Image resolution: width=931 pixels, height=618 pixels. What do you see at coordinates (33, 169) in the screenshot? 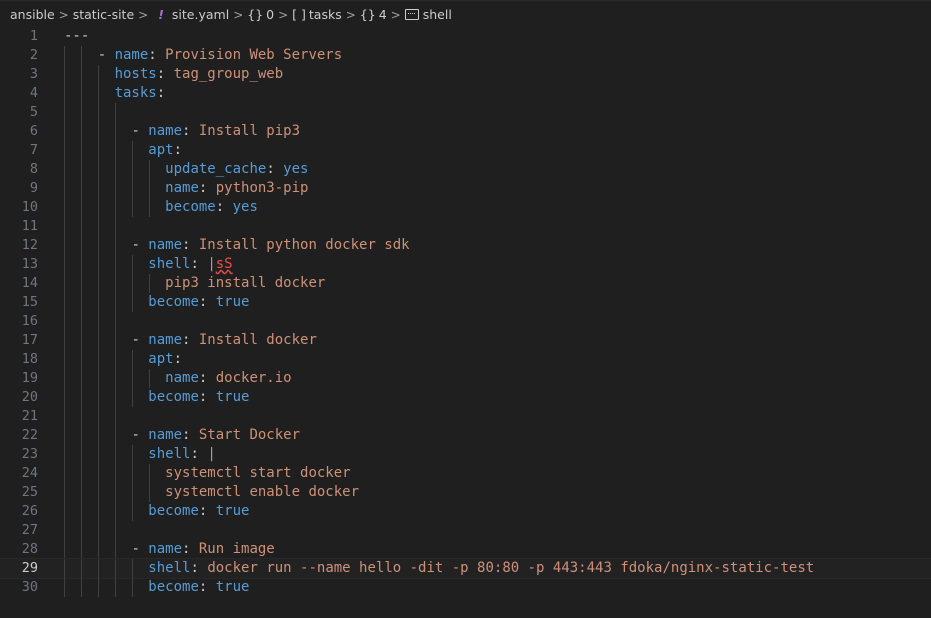
I see `line-number: 8` at bounding box center [33, 169].